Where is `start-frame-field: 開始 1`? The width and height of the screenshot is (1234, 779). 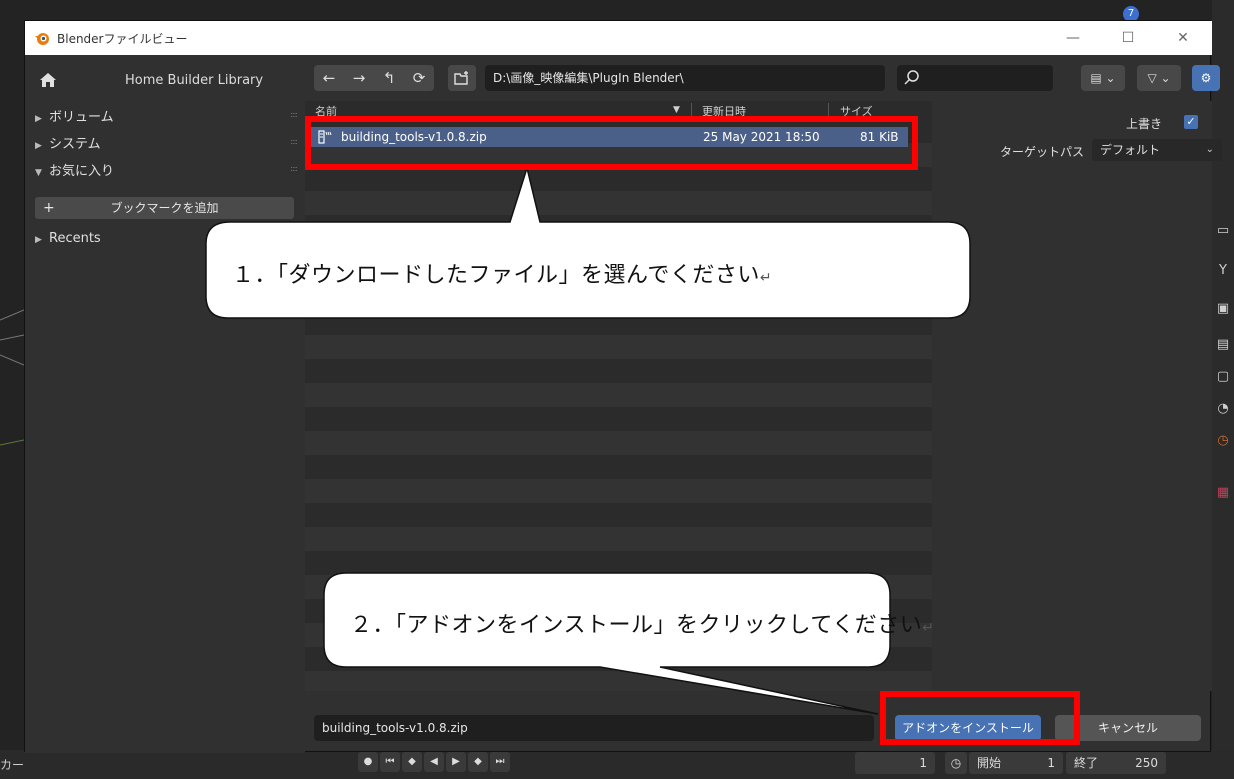 start-frame-field: 開始 1 is located at coordinates (1016, 763).